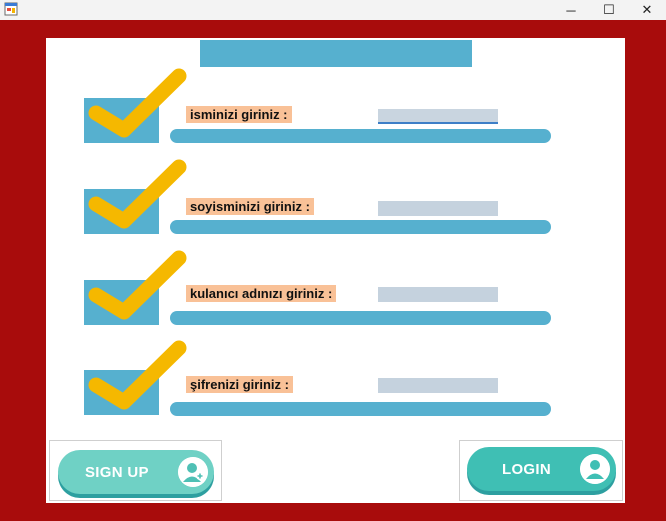 This screenshot has width=666, height=521. Describe the element at coordinates (438, 294) in the screenshot. I see `username-field` at that location.